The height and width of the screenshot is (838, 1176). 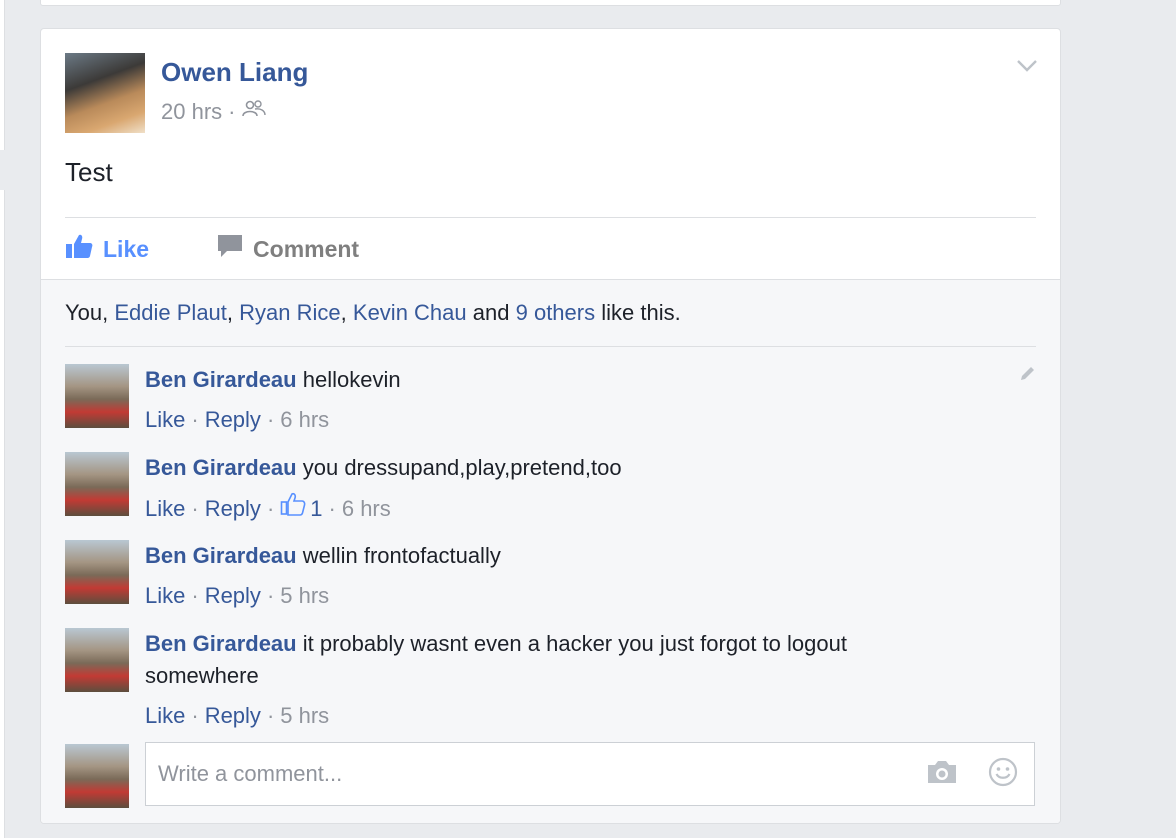 I want to click on comment-button: Comment, so click(x=288, y=249).